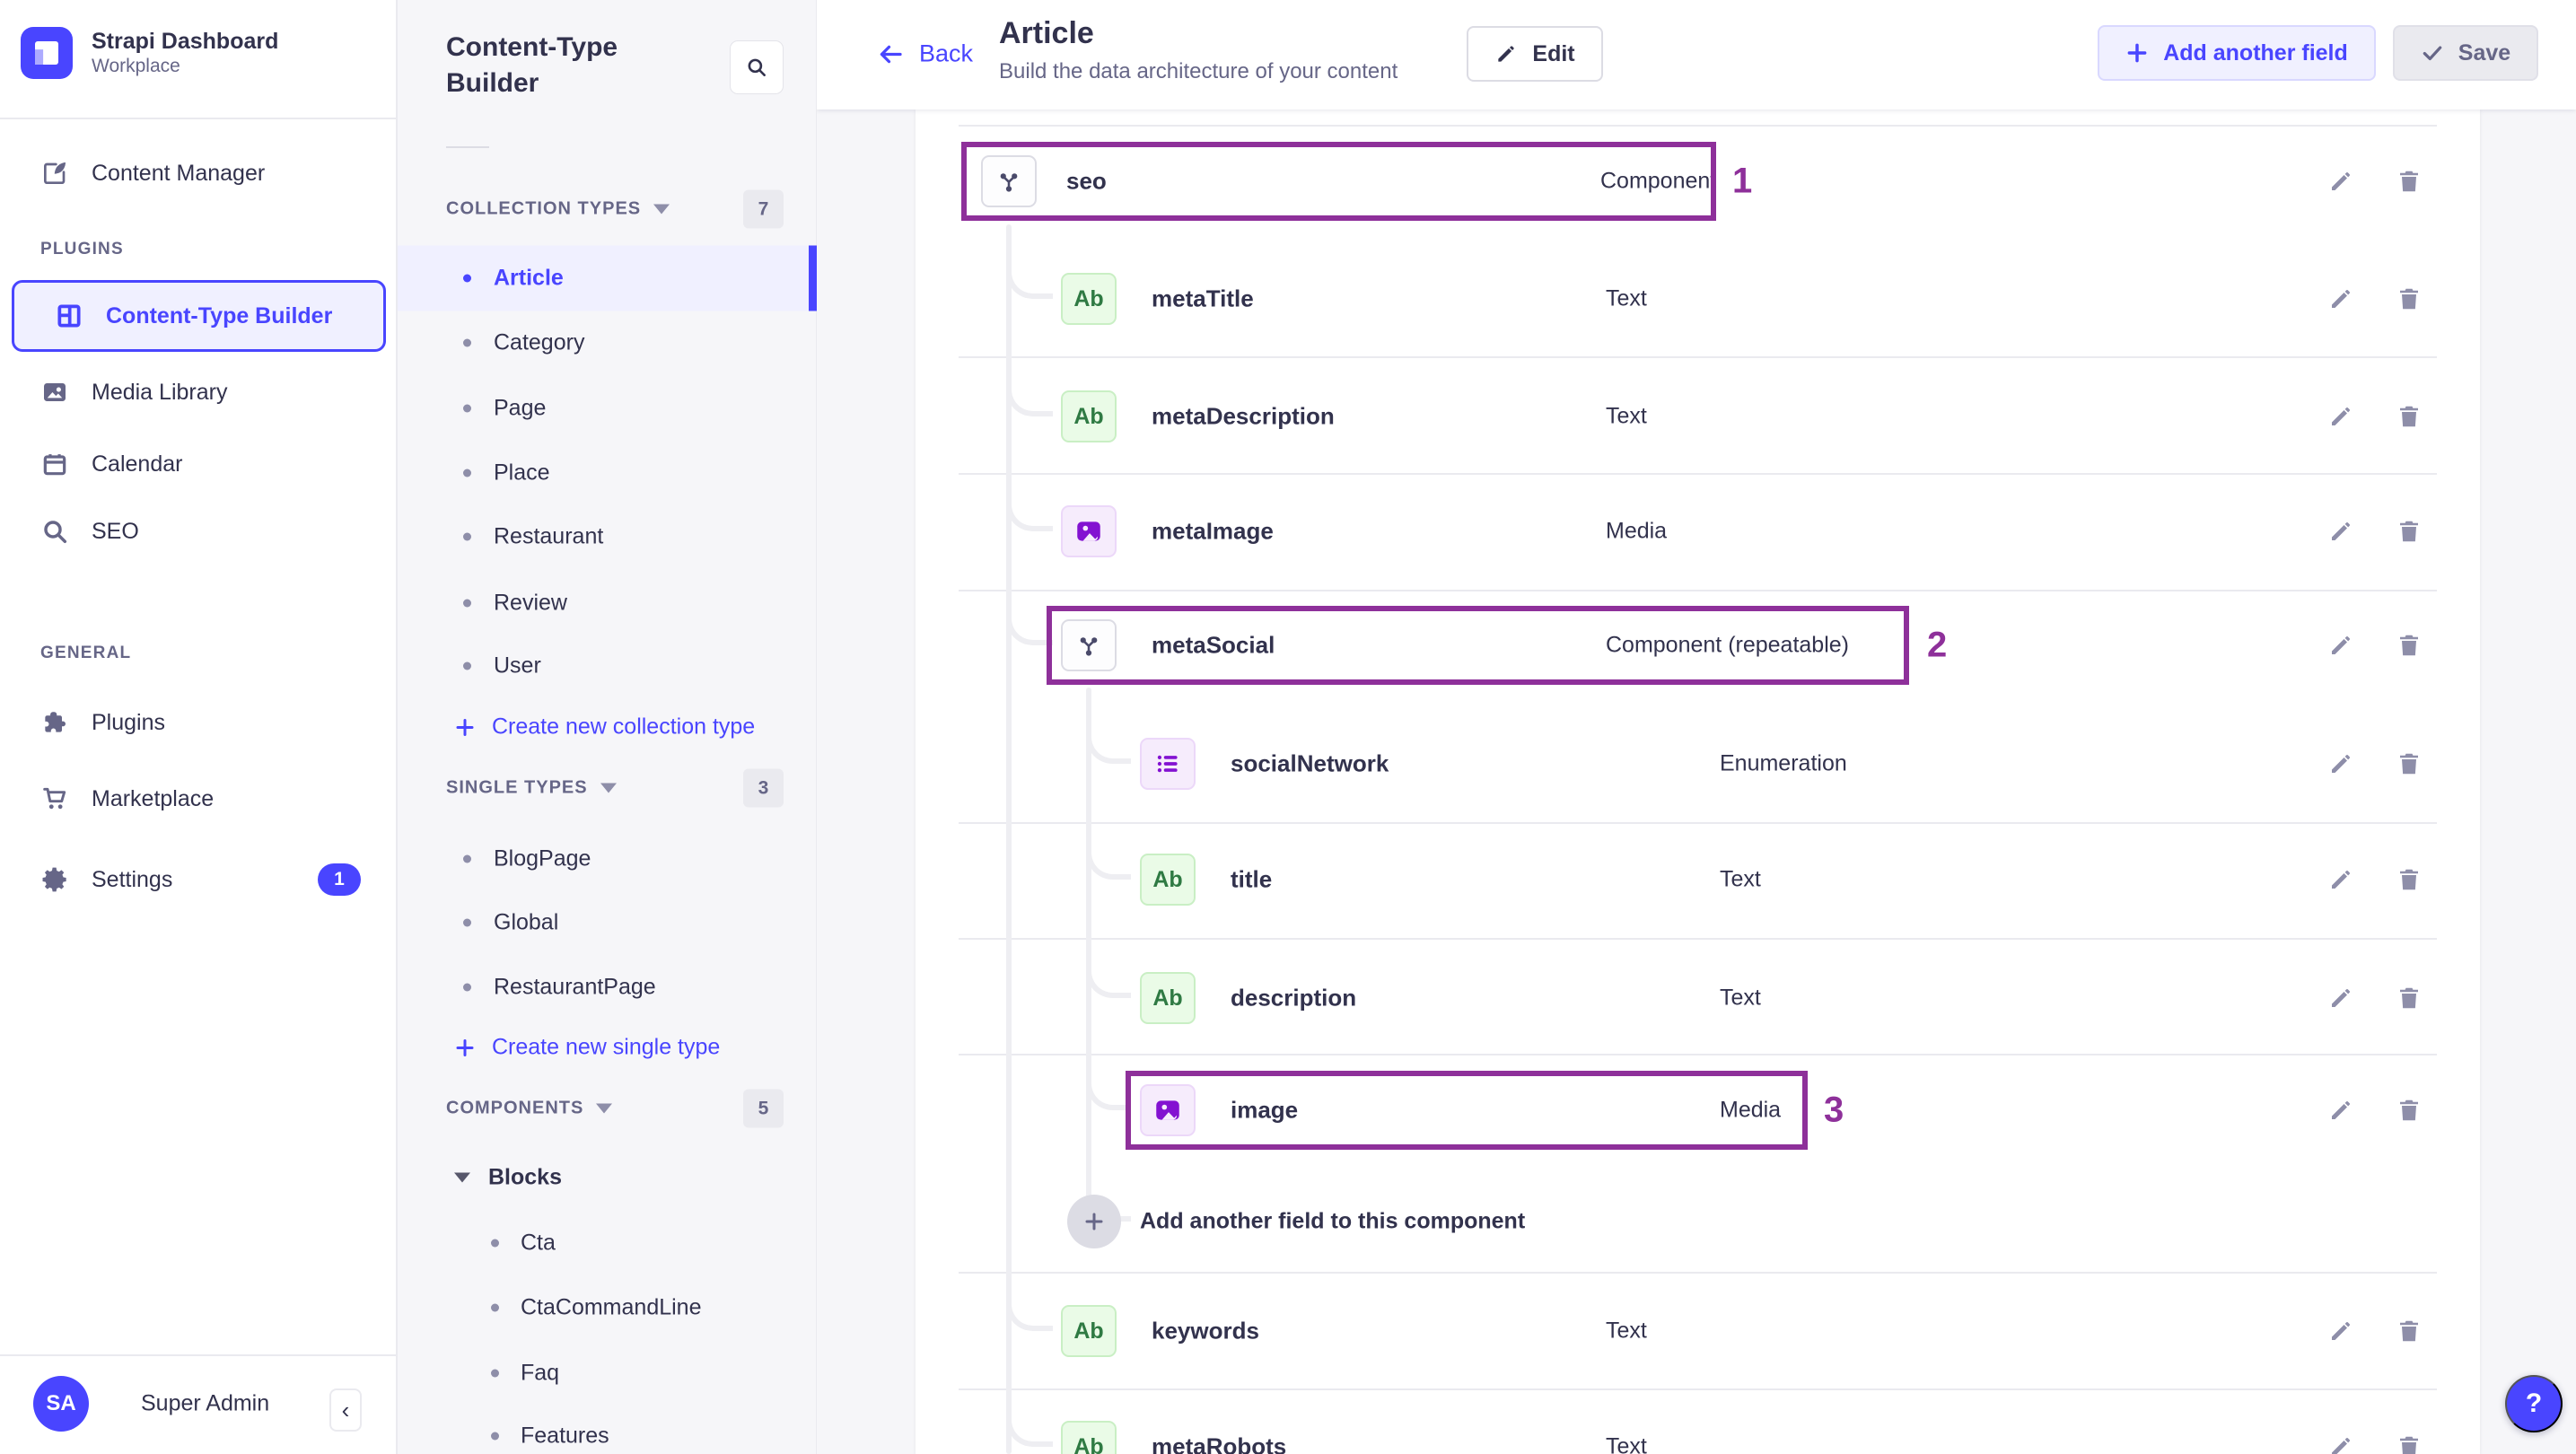 This screenshot has height=1454, width=2576. I want to click on field-name-metaimage: metaImage, so click(1213, 531).